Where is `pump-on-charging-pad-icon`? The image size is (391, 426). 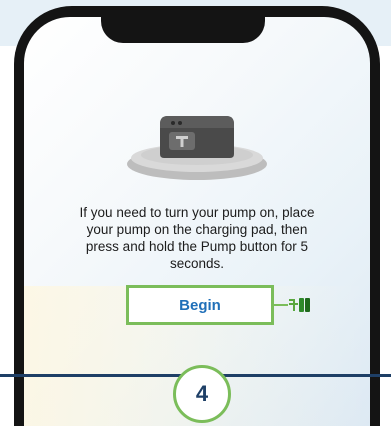
pump-on-charging-pad-icon is located at coordinates (197, 148).